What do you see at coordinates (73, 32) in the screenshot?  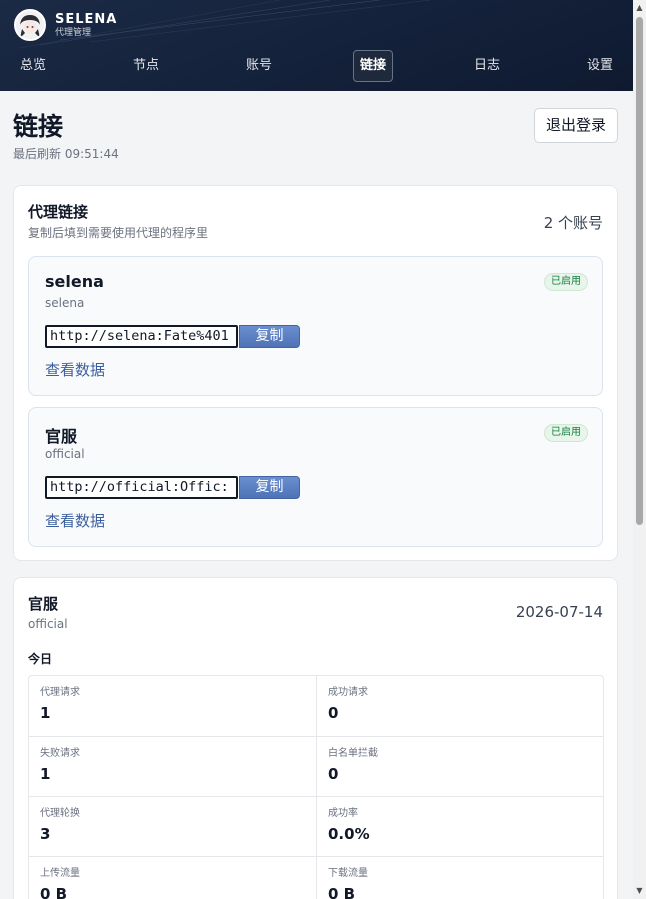 I see `brand-subtitle: 代理管理` at bounding box center [73, 32].